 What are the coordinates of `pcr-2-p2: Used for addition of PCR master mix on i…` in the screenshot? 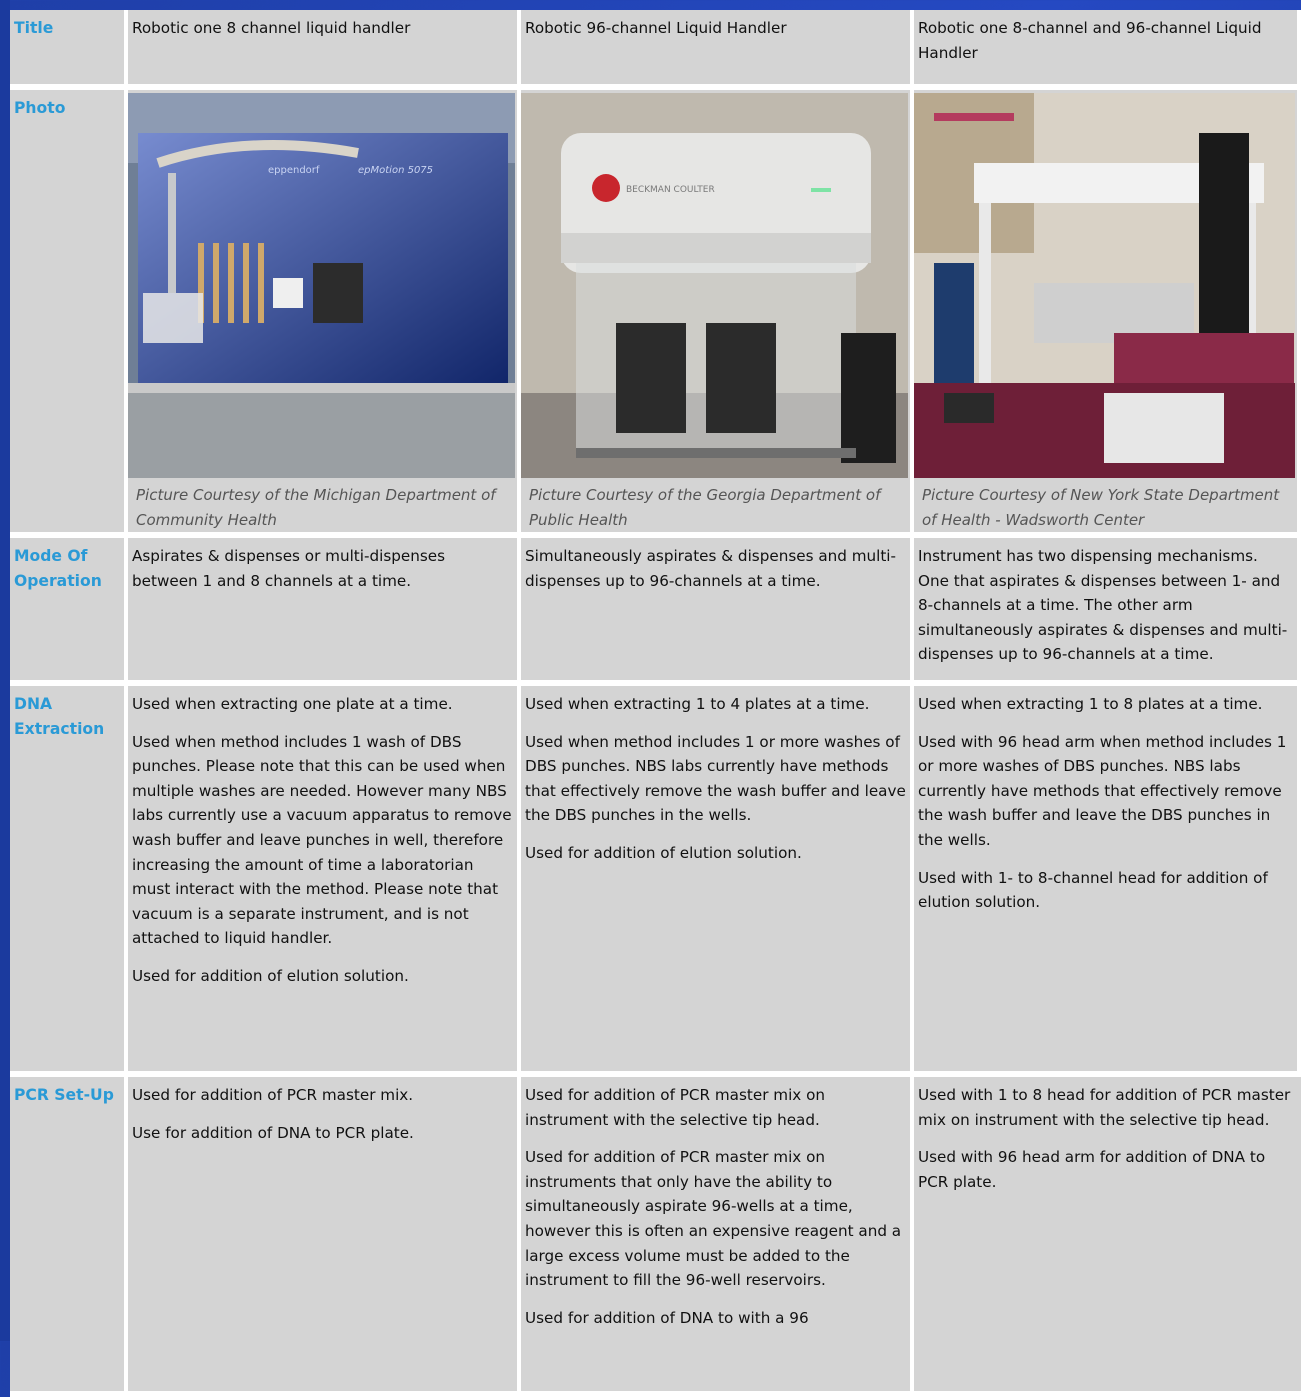 It's located at (713, 1219).